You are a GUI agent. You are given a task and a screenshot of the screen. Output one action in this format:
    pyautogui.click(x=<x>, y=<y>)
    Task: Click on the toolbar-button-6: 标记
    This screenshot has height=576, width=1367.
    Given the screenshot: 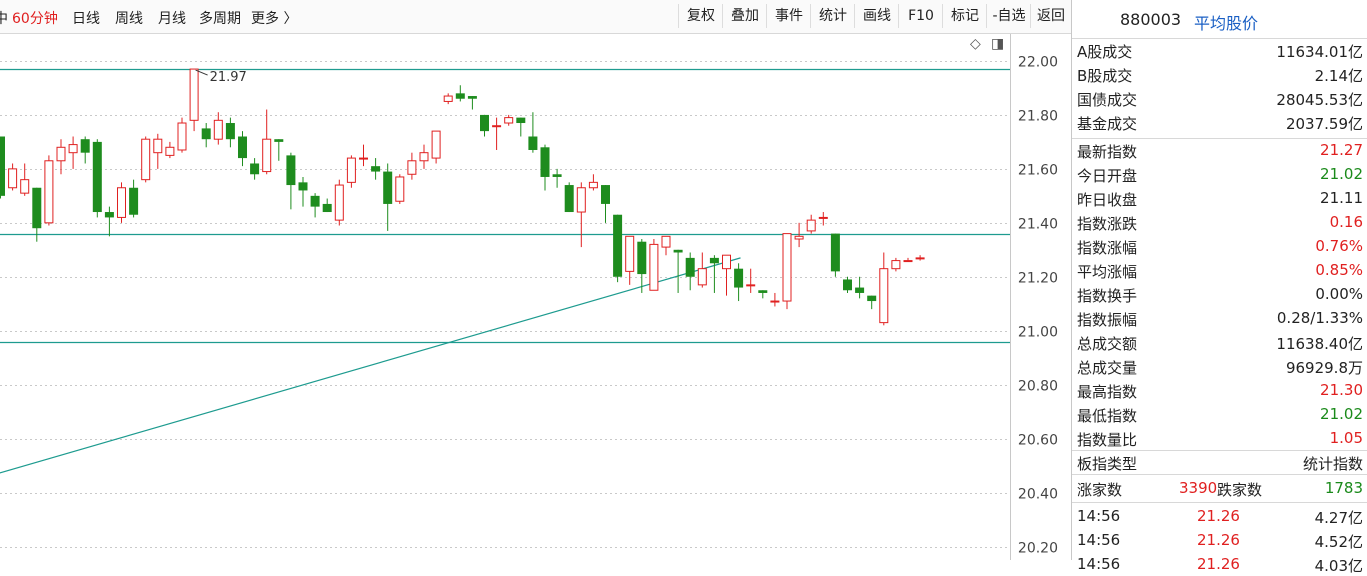 What is the action you would take?
    pyautogui.click(x=964, y=16)
    